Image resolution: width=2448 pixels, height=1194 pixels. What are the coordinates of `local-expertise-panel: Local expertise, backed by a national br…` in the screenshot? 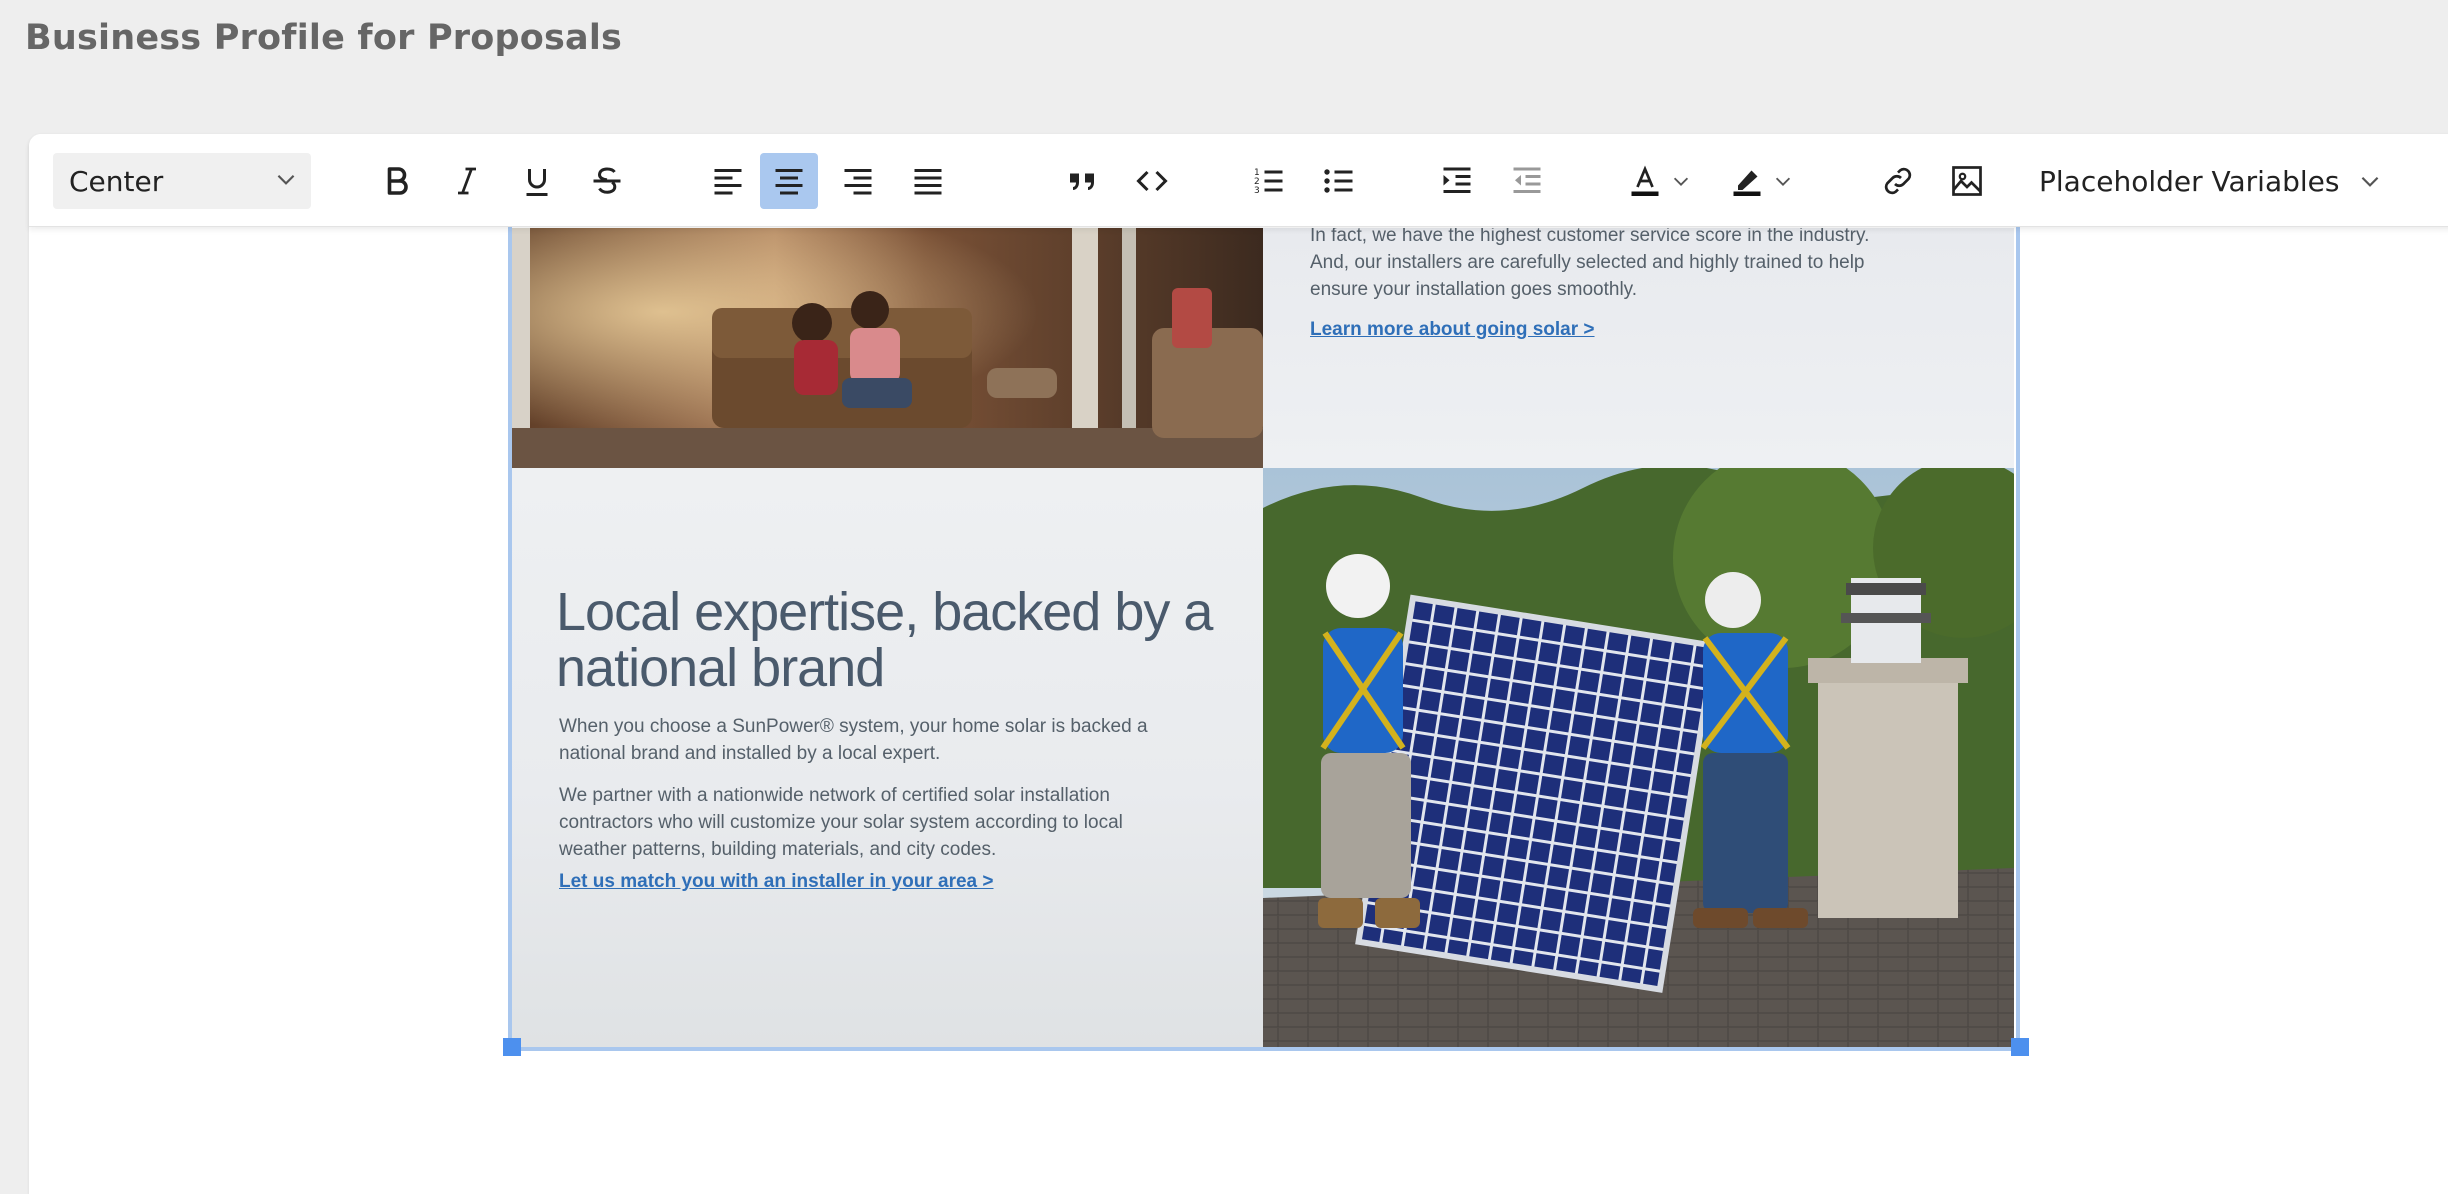 It's located at (887, 759).